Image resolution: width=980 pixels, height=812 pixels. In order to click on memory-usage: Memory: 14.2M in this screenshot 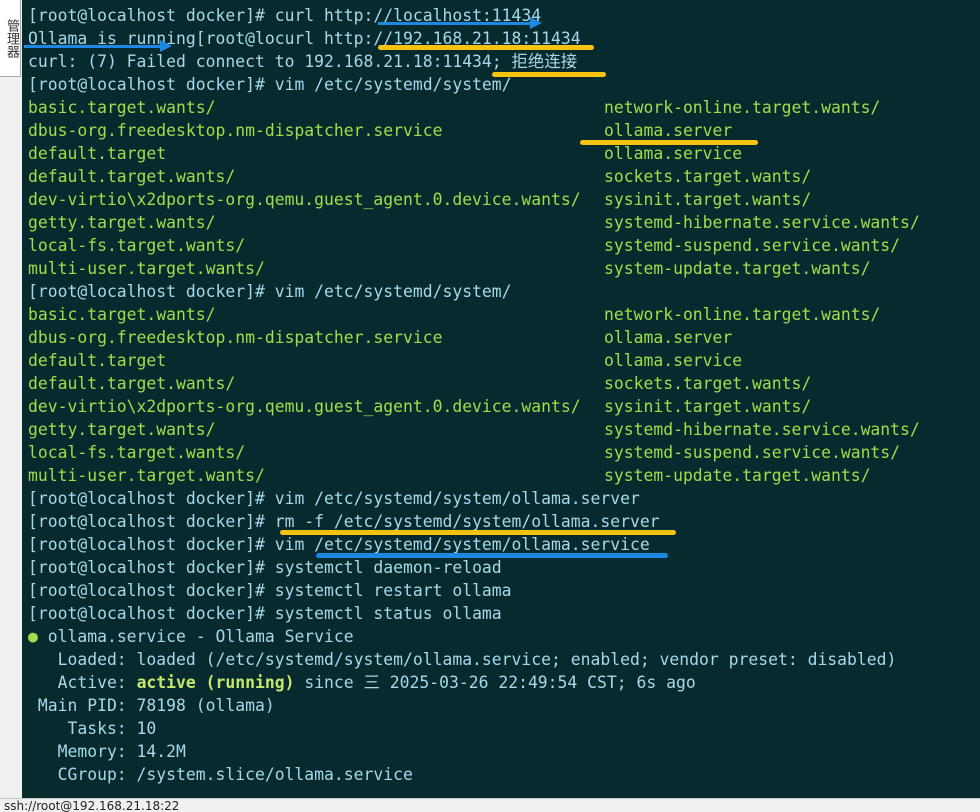, I will do `click(107, 751)`.